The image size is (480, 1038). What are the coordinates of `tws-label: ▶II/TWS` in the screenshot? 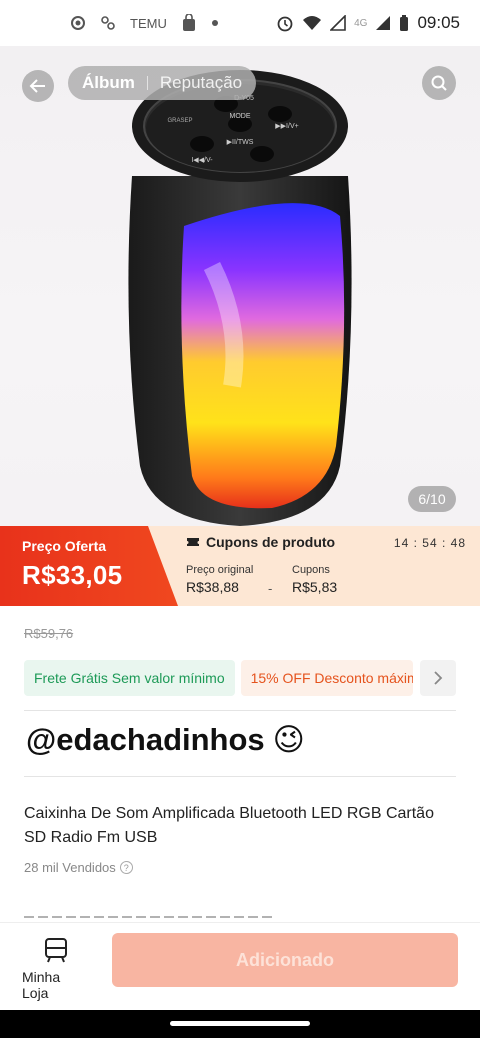 It's located at (240, 142).